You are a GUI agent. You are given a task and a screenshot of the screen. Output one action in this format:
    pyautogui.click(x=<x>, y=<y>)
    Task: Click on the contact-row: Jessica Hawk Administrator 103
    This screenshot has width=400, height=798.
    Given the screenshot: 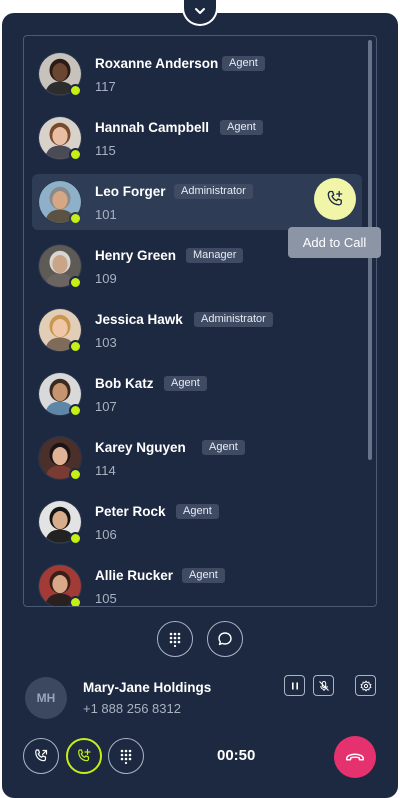 What is the action you would take?
    pyautogui.click(x=197, y=330)
    